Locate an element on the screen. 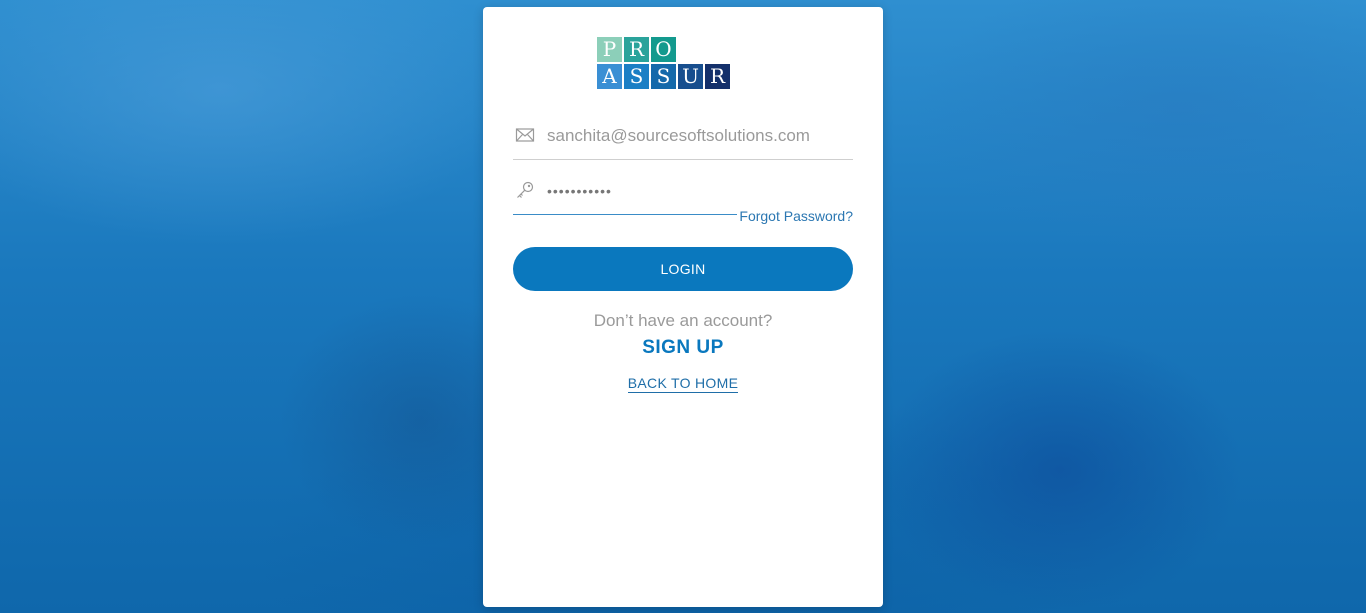 The height and width of the screenshot is (613, 1366). forgot-password-link: Forgot Password? is located at coordinates (795, 216).